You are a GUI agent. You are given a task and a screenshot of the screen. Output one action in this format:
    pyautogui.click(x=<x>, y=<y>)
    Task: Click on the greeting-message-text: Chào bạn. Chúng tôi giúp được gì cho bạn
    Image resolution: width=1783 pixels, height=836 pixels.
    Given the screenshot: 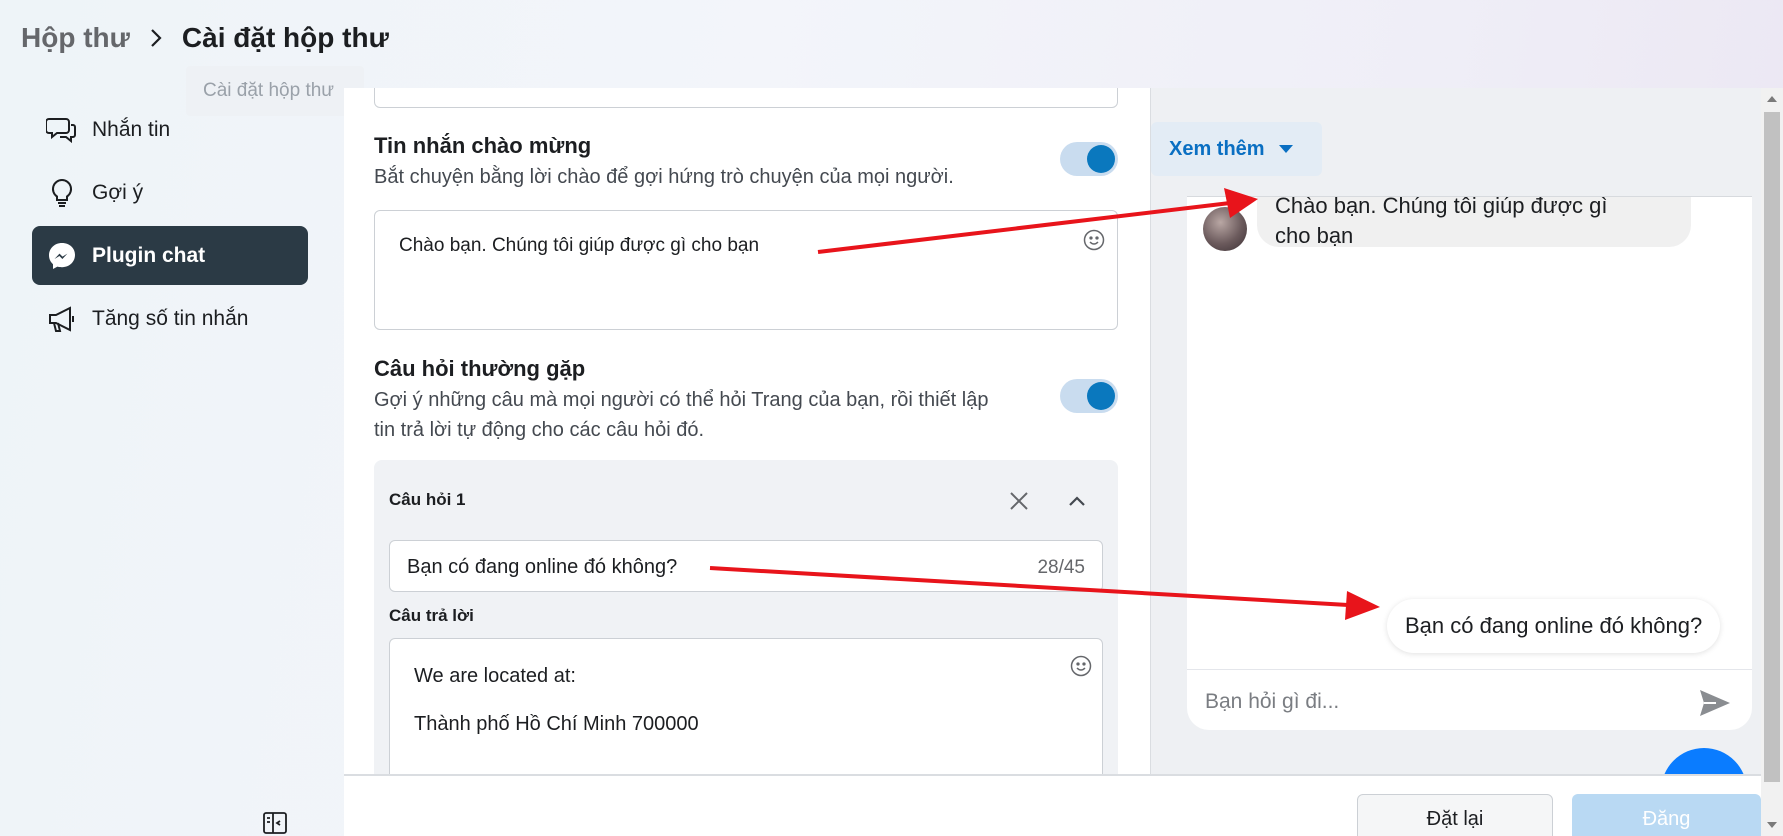 What is the action you would take?
    pyautogui.click(x=579, y=245)
    